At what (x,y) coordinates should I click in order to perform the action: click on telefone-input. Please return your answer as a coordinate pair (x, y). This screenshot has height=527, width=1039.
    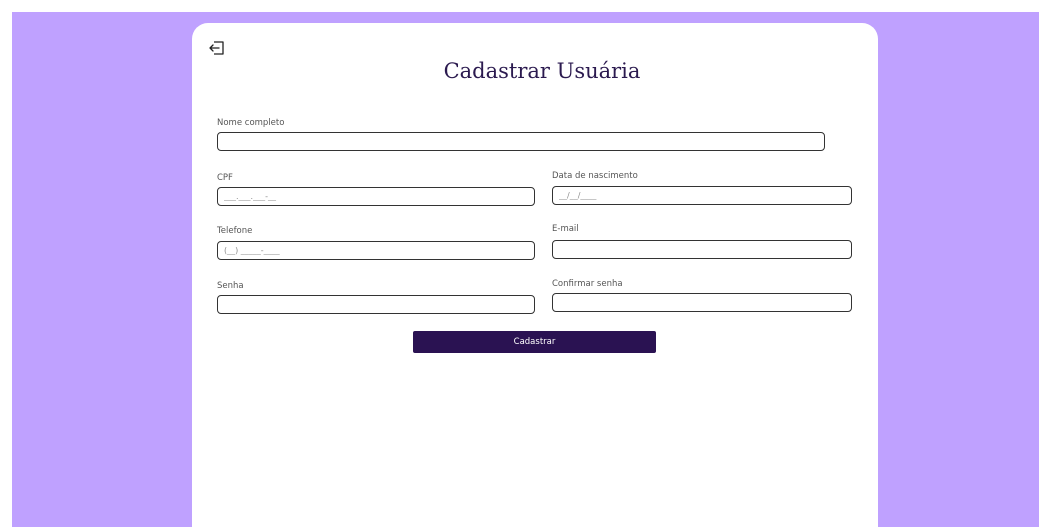
    Looking at the image, I should click on (376, 250).